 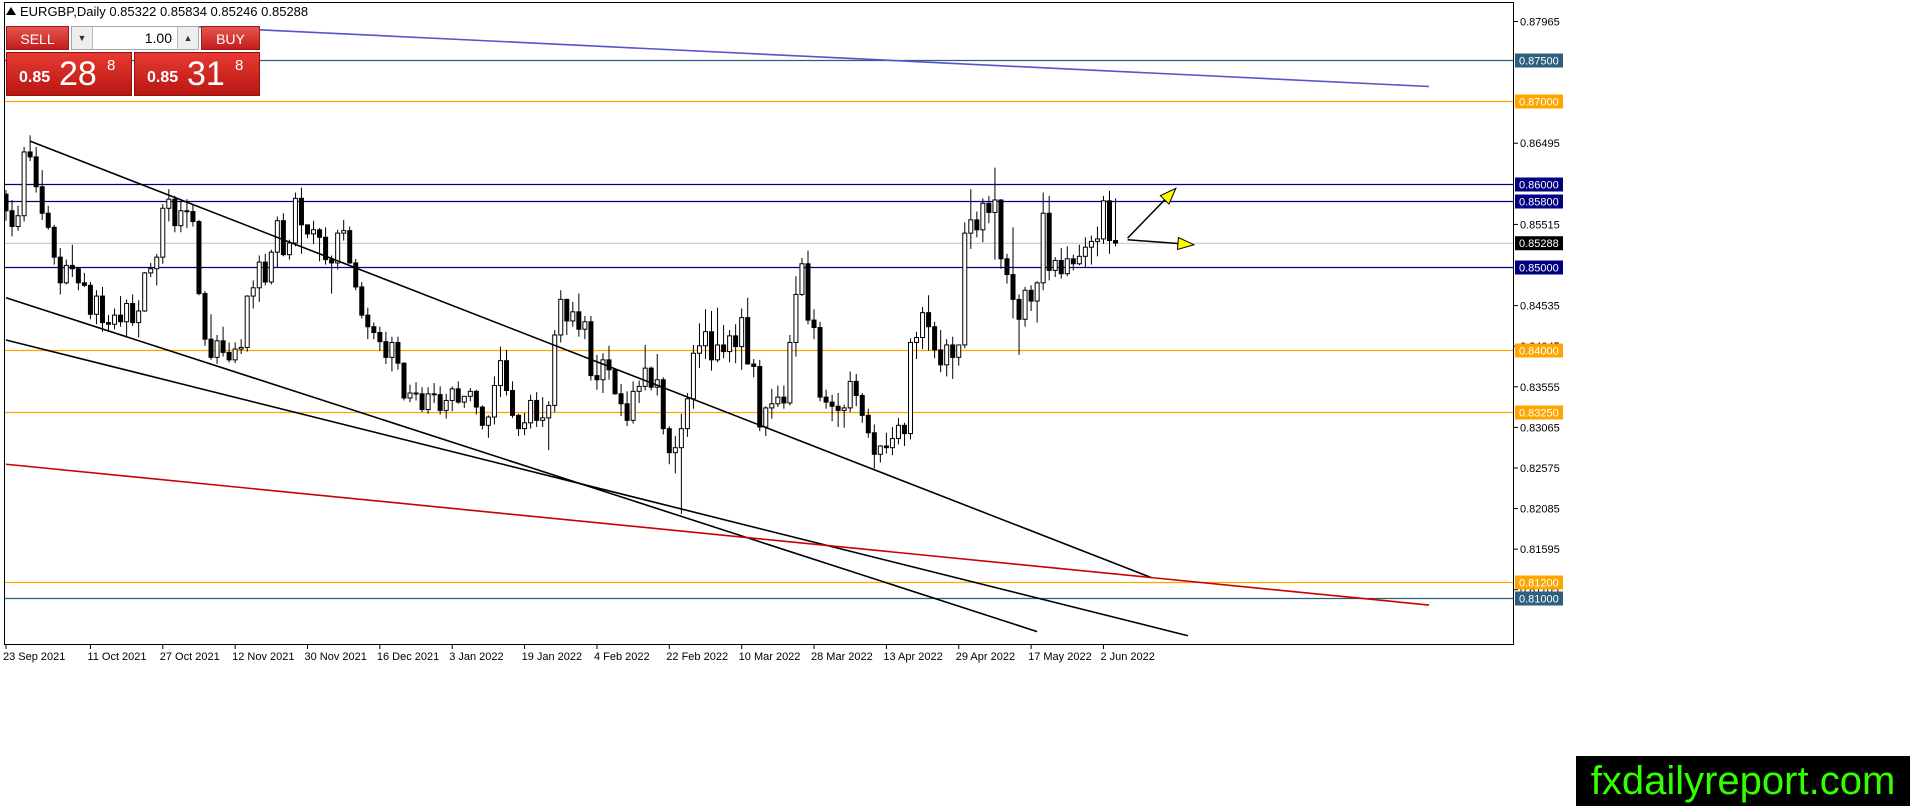 What do you see at coordinates (1540, 469) in the screenshot?
I see `y-tick-label: 0.82575` at bounding box center [1540, 469].